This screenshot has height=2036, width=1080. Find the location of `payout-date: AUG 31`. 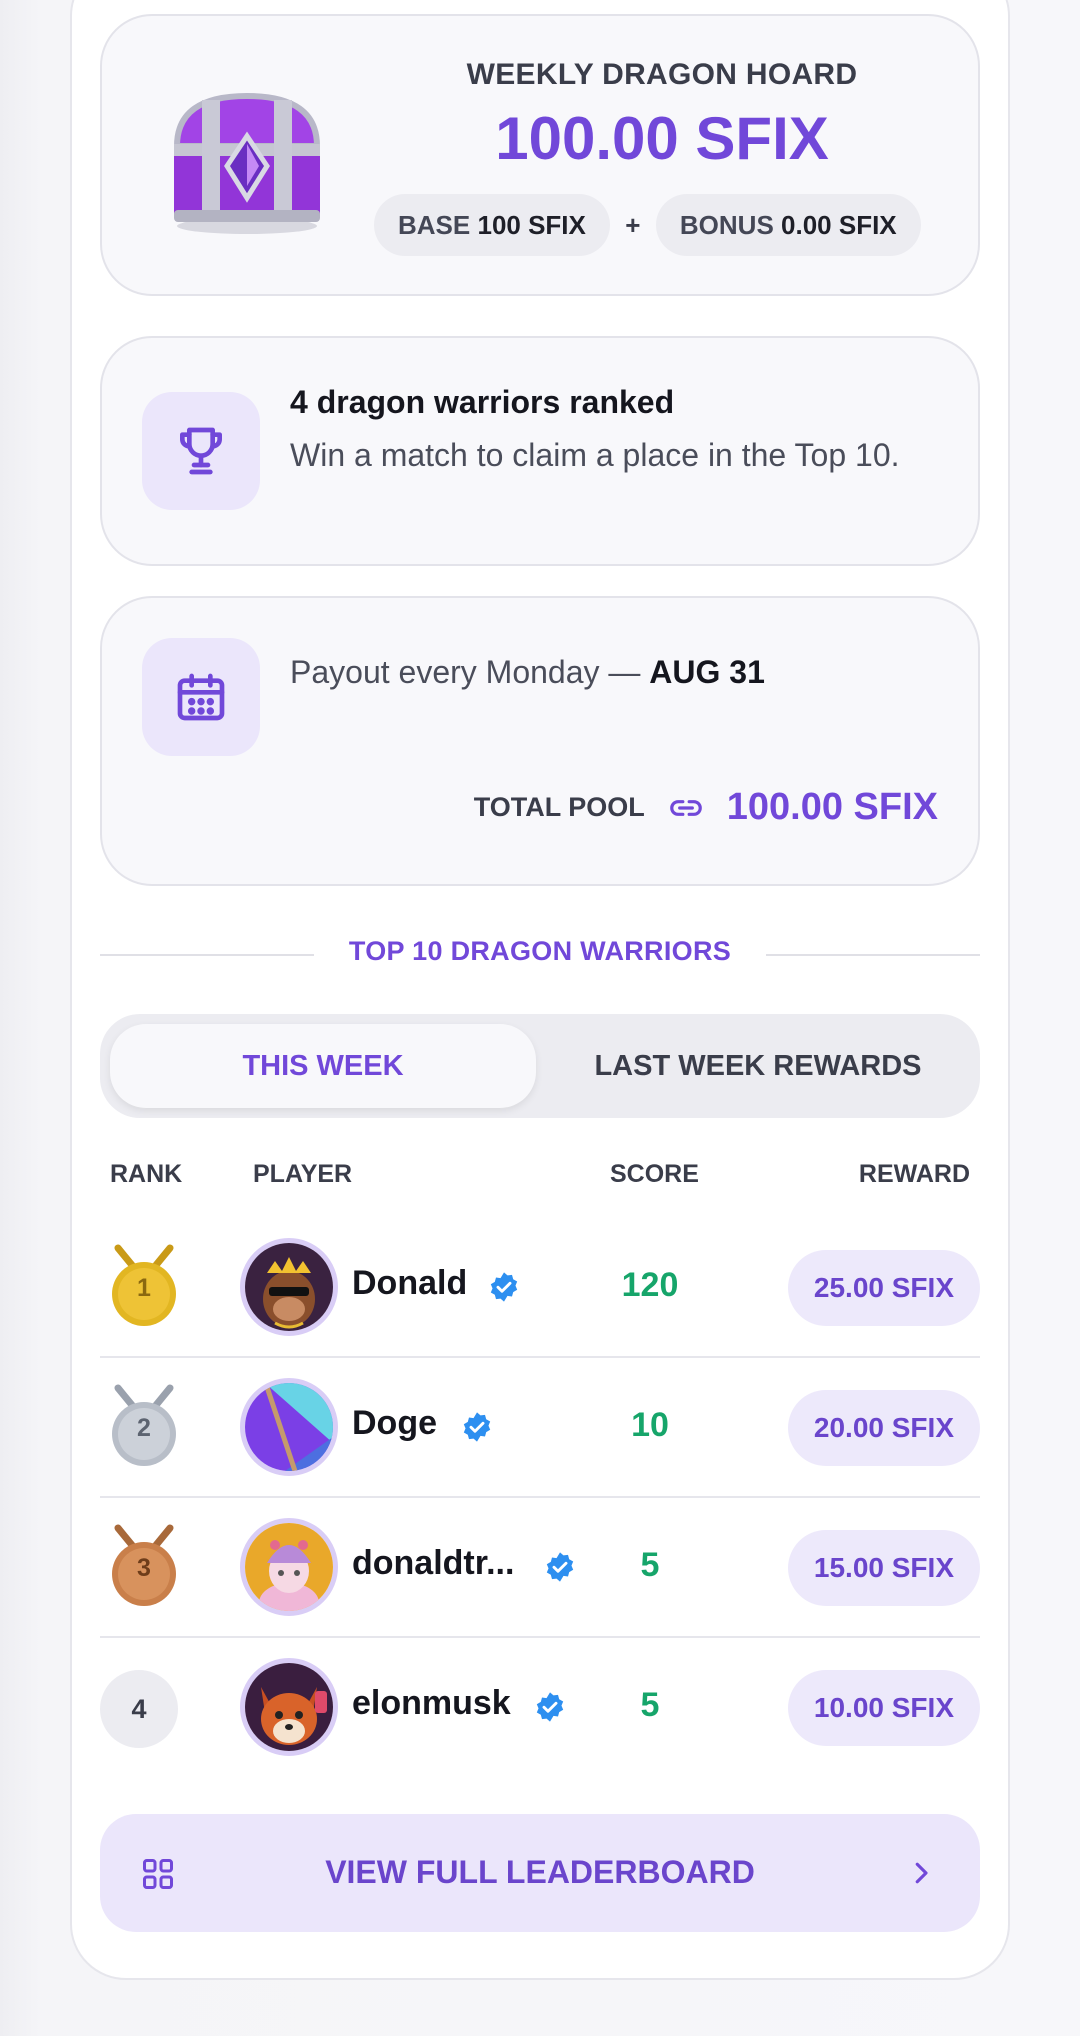

payout-date: AUG 31 is located at coordinates (707, 672).